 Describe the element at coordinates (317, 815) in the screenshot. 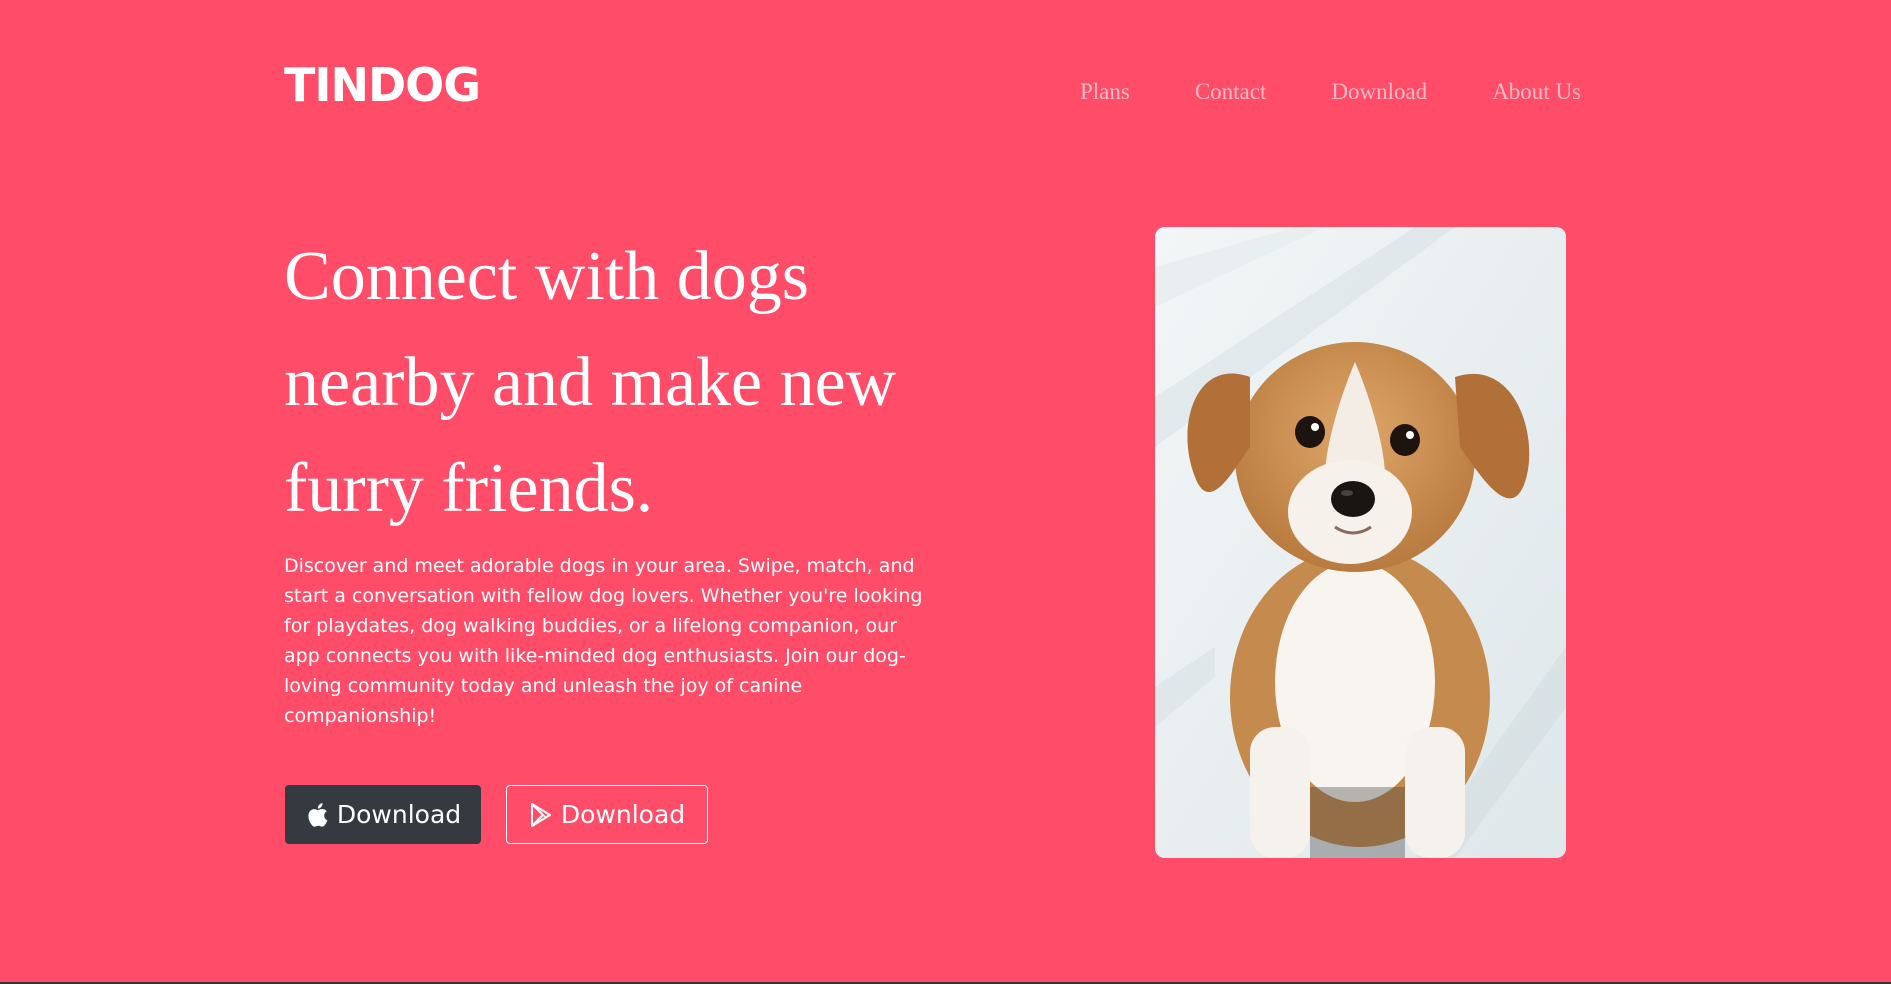

I see `apple-icon` at that location.